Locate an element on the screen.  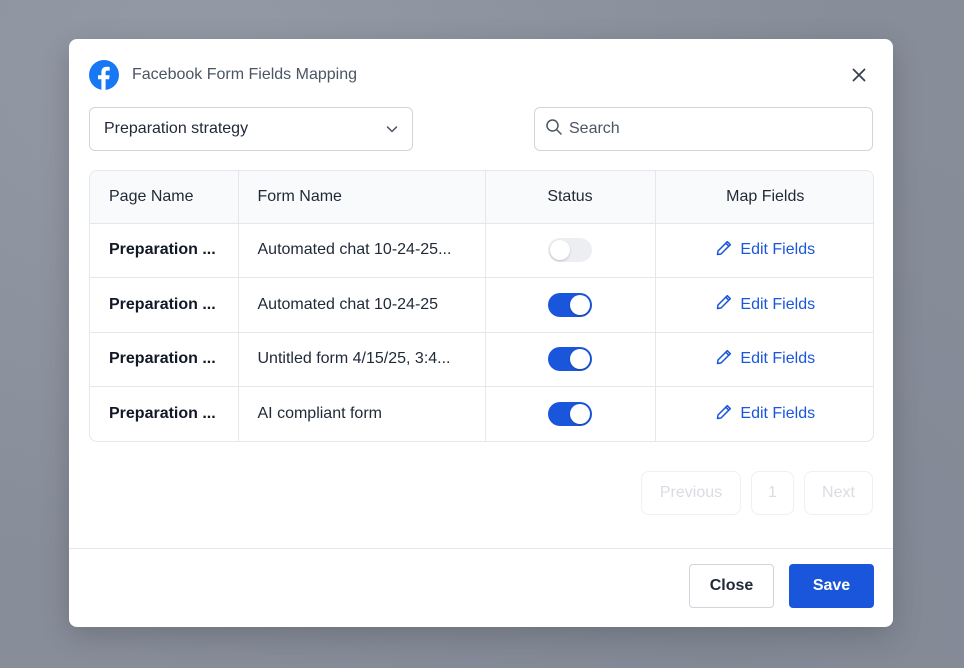
dialog-footer: Close Save is located at coordinates (781, 586).